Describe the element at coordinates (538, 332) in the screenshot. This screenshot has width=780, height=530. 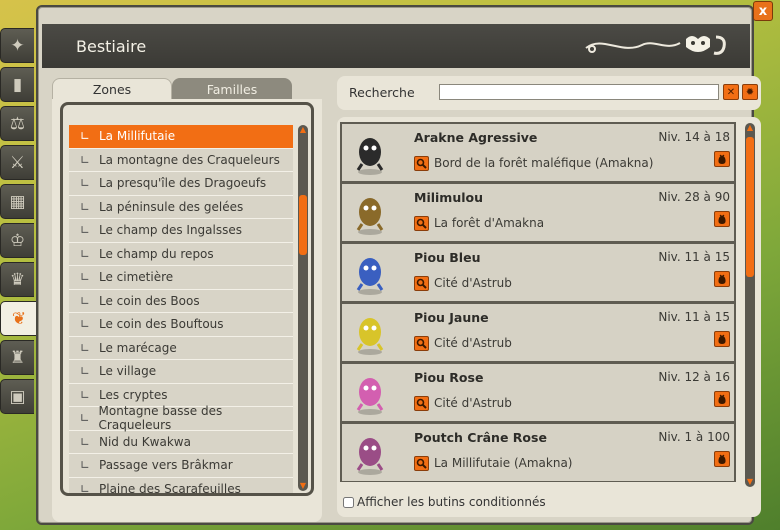
I see `monster-entry: Piou Jaune Niv. 11 à 15 Cité d'Astrub` at that location.